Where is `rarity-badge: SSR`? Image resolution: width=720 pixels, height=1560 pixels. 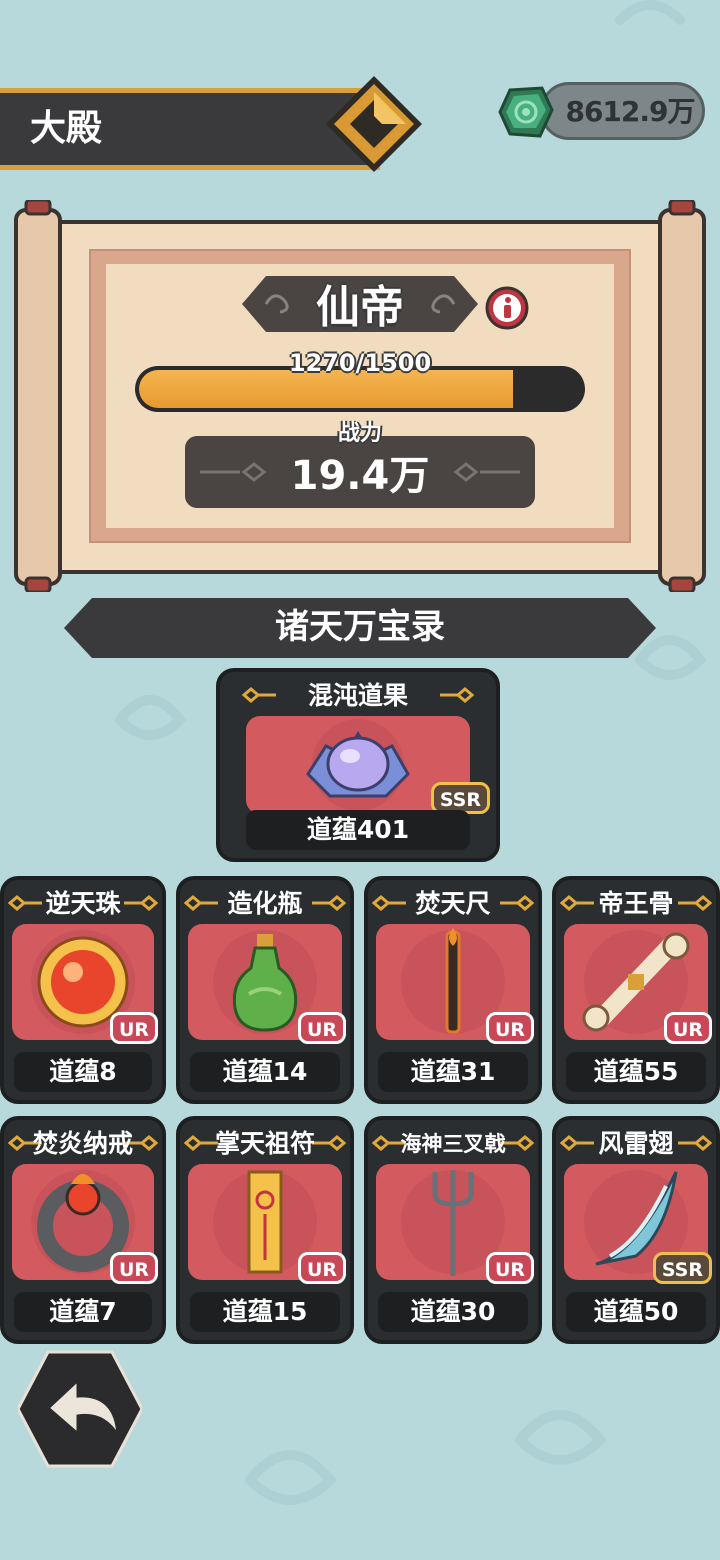 rarity-badge: SSR is located at coordinates (682, 1268).